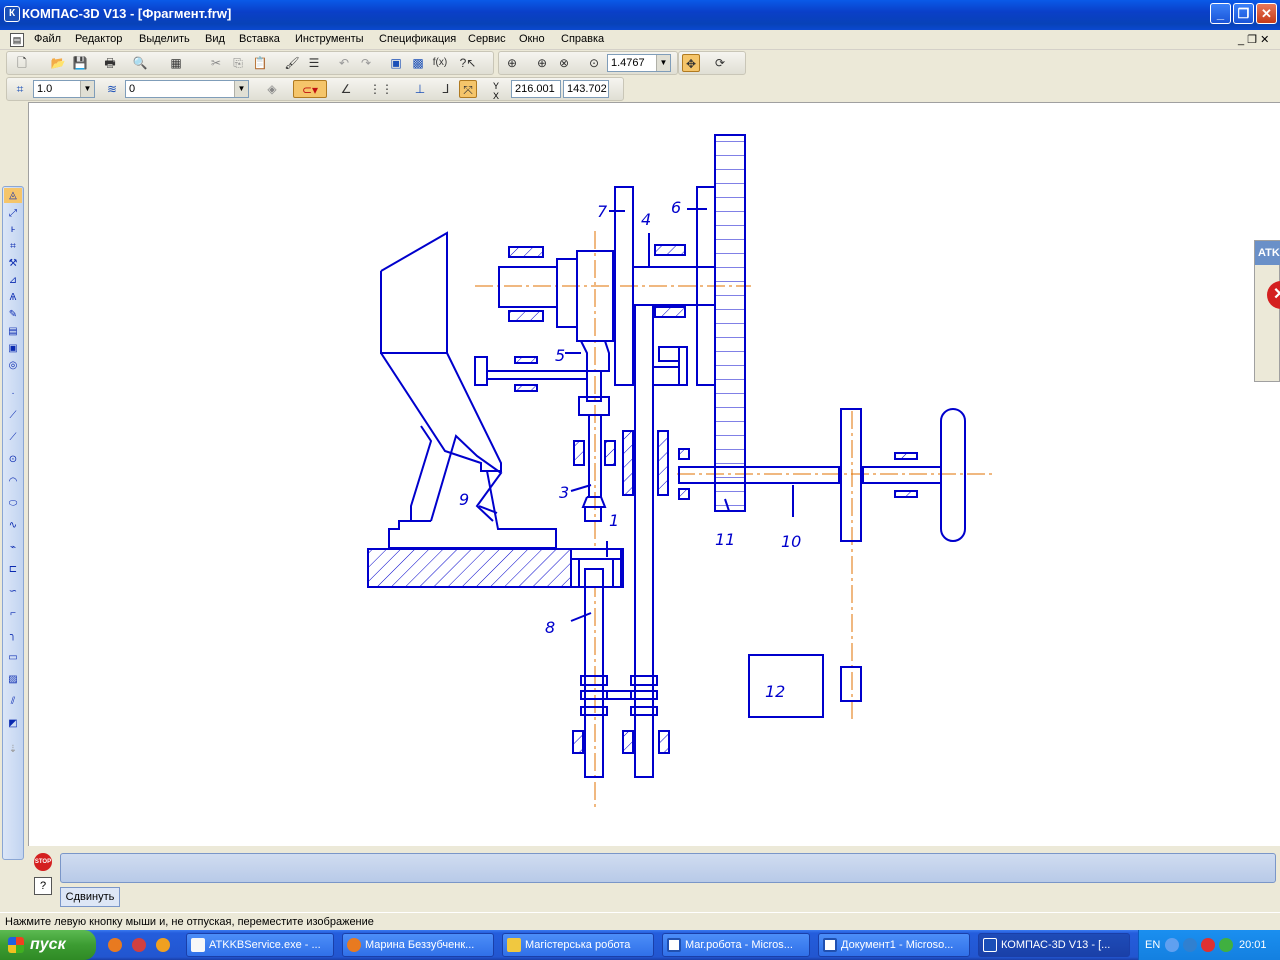 The width and height of the screenshot is (1280, 960). Describe the element at coordinates (48, 945) in the screenshot. I see `start-button: пуск` at that location.